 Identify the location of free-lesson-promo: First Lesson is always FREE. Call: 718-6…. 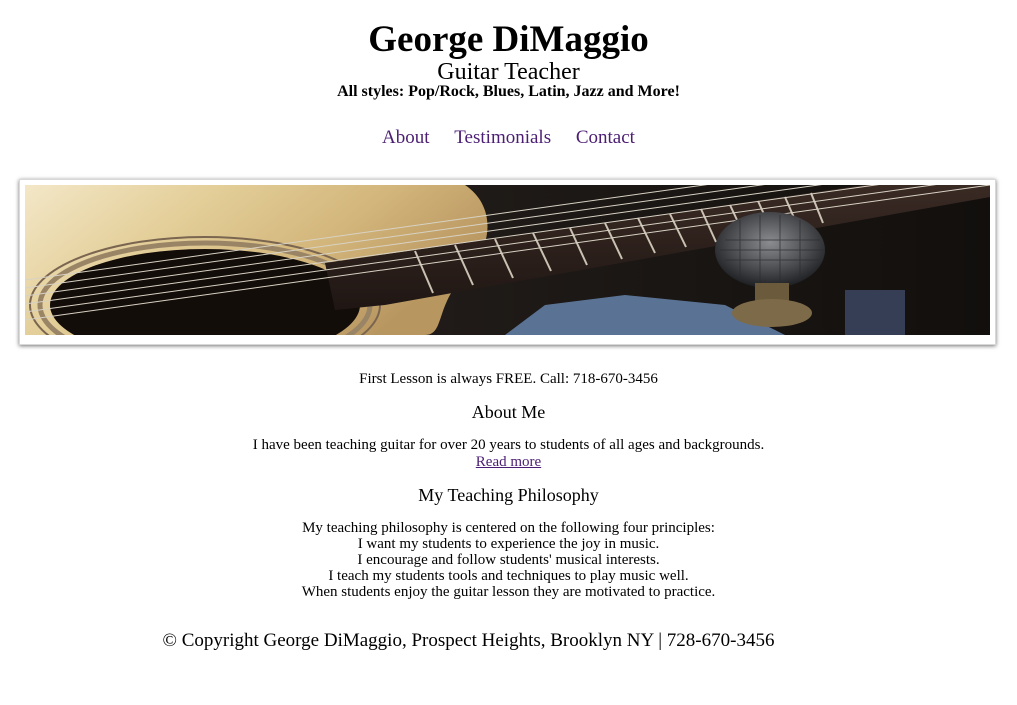
(508, 379).